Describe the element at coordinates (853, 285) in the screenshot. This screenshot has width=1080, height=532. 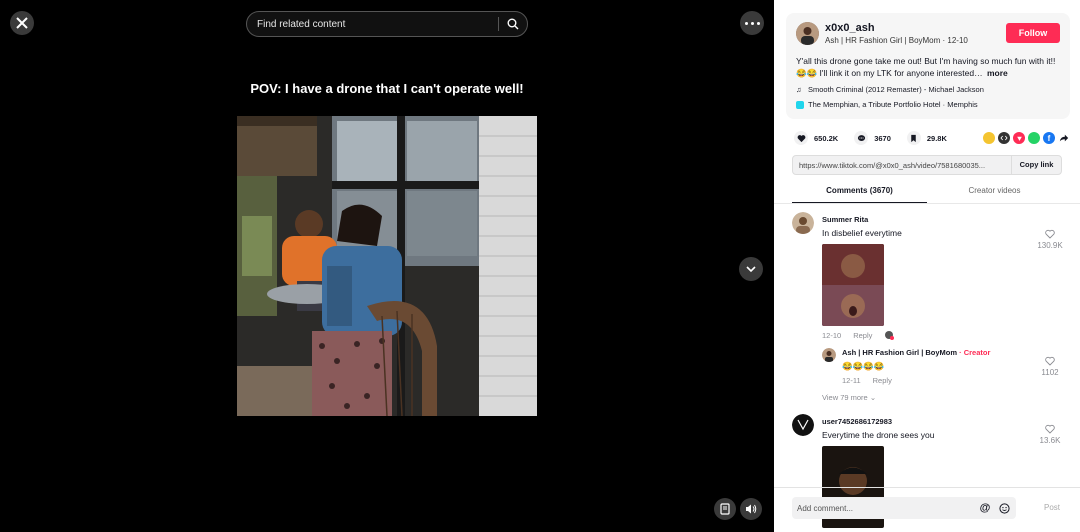
I see `comment-gif` at that location.